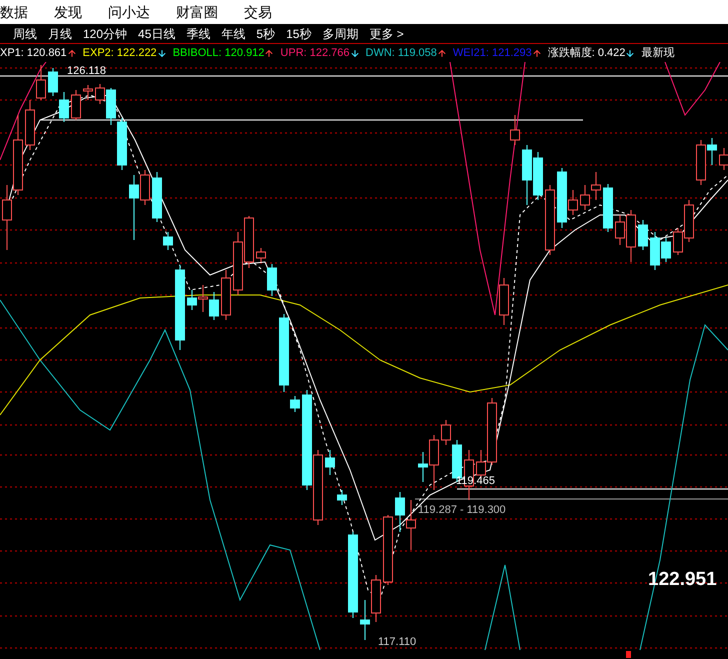 The height and width of the screenshot is (659, 728). I want to click on period-tab: 5秒, so click(266, 34).